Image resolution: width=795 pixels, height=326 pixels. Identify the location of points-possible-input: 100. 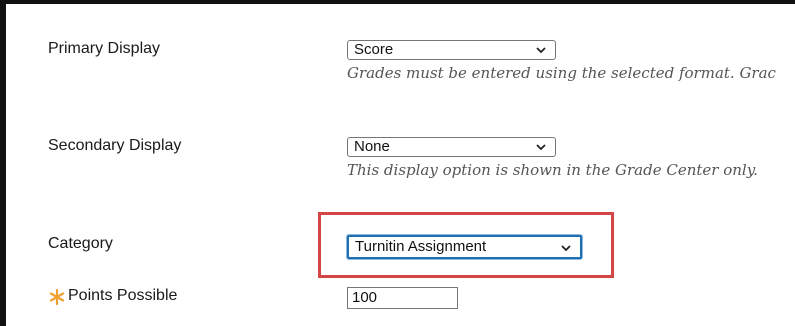
(402, 298).